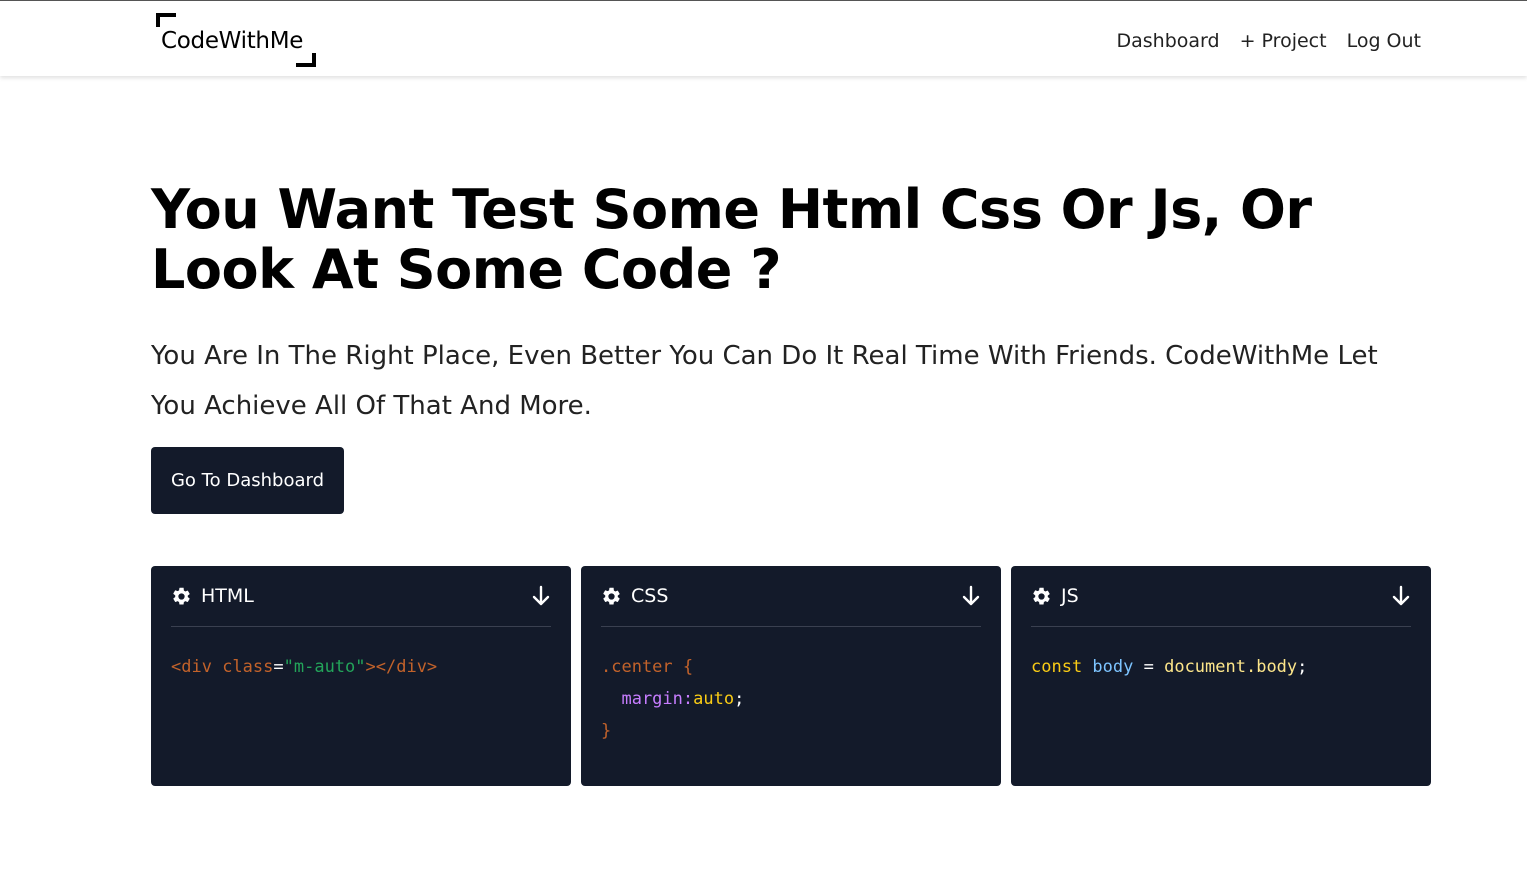  Describe the element at coordinates (1283, 41) in the screenshot. I see `nav-new-project-link: + Project` at that location.